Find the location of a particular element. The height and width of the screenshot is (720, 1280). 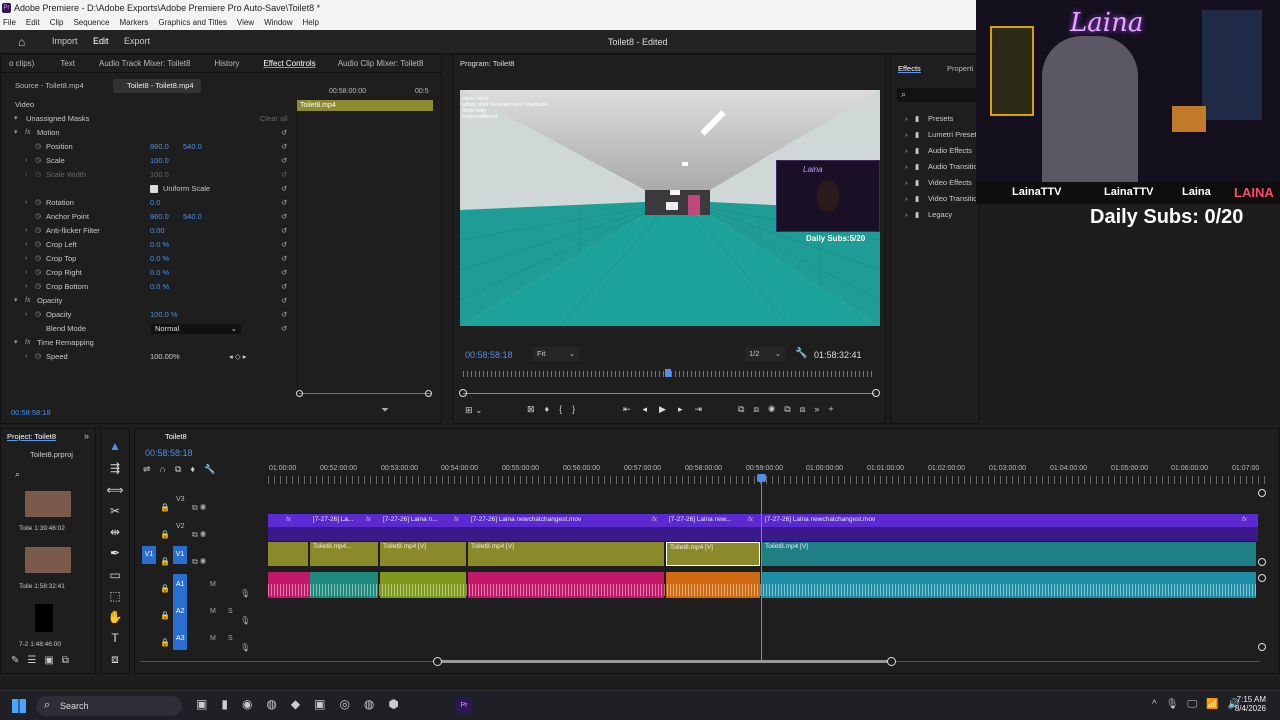

premiere-taskbar-icon: Pr is located at coordinates (464, 706).